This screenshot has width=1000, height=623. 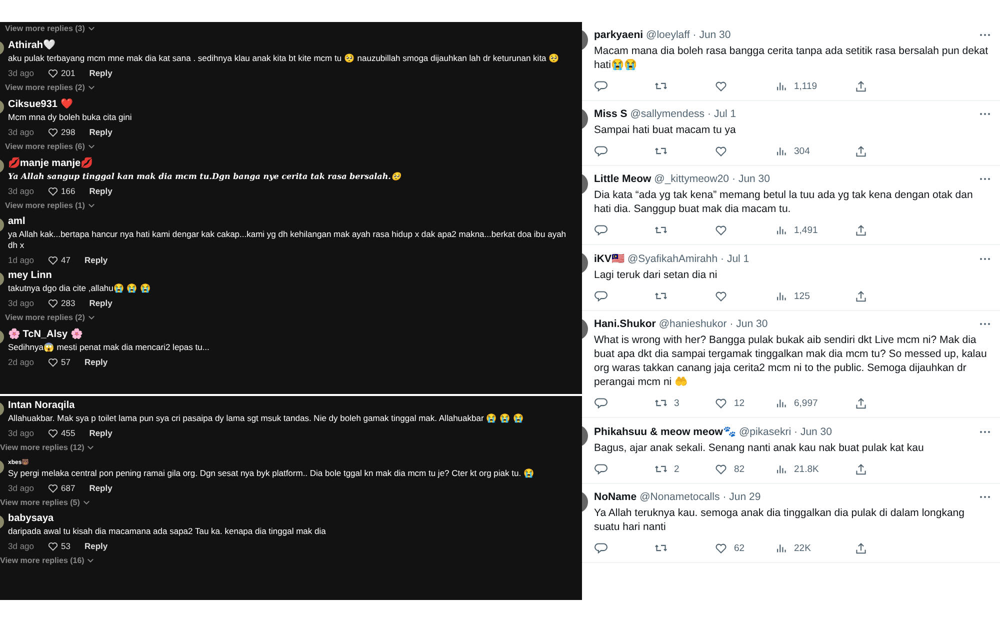 What do you see at coordinates (17, 221) in the screenshot?
I see `username: aml` at bounding box center [17, 221].